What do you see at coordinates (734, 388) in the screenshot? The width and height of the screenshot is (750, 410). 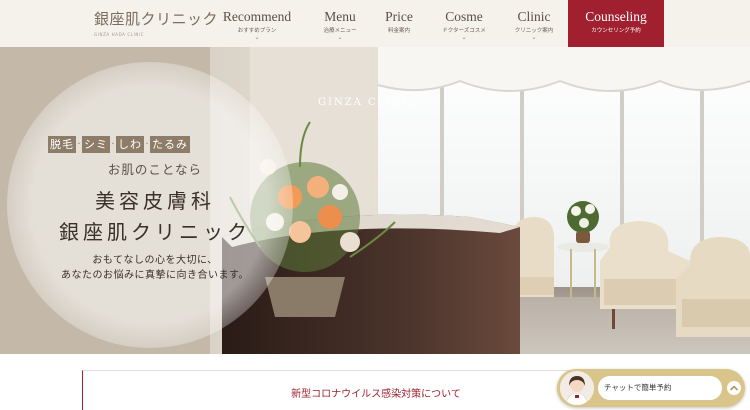 I see `chevron-up-icon` at bounding box center [734, 388].